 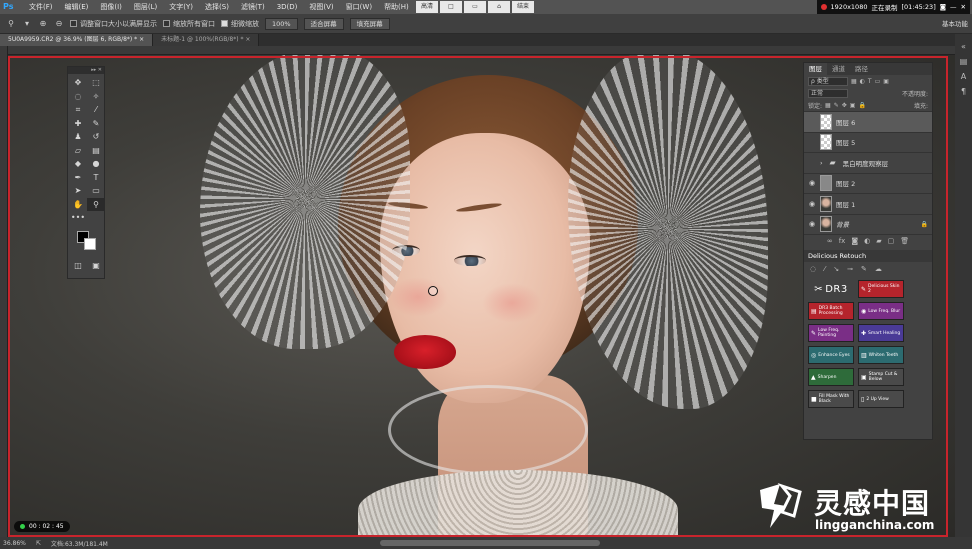 I want to click on mask-icon: ◙, so click(x=854, y=241).